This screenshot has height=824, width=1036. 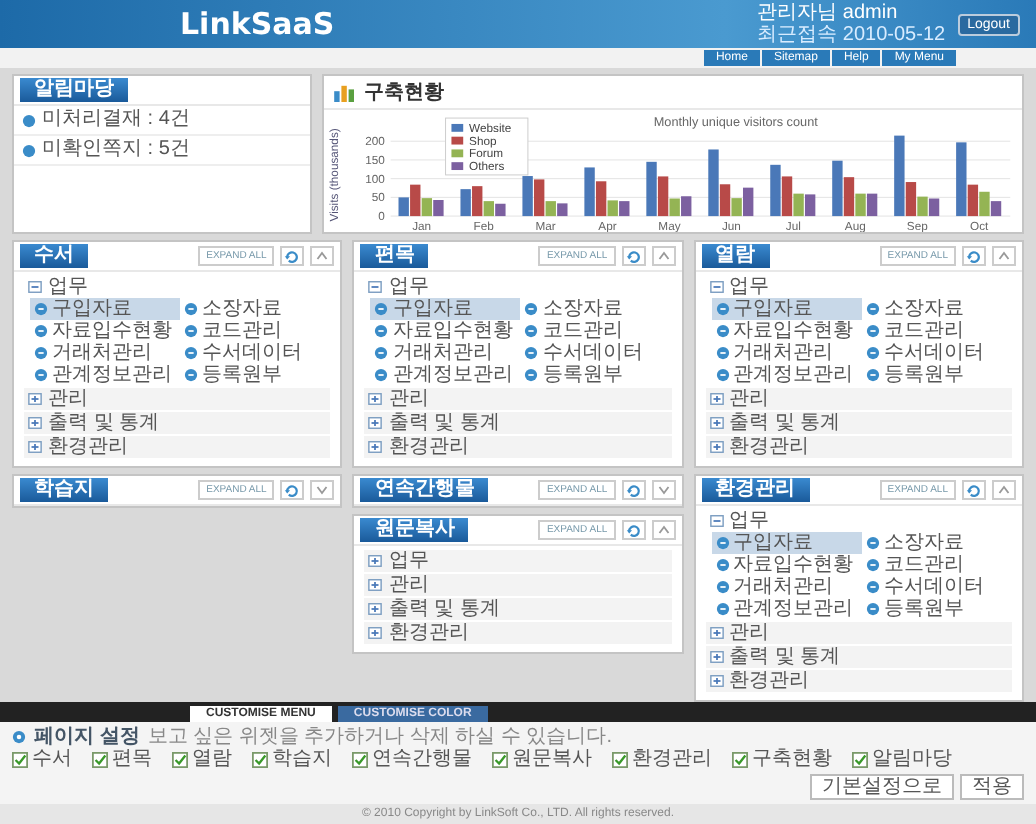 I want to click on chart-legend, so click(x=487, y=146).